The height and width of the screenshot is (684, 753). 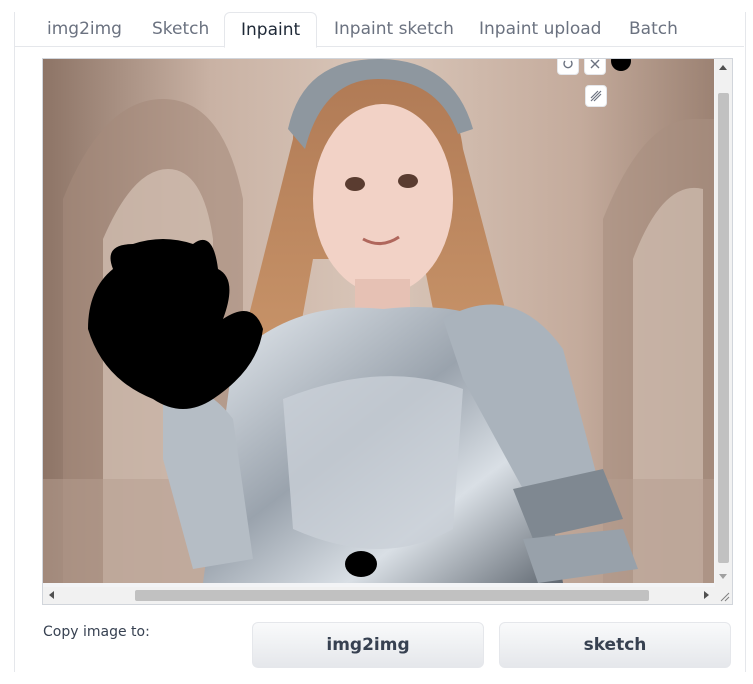 I want to click on scroll-up-icon, so click(x=723, y=67).